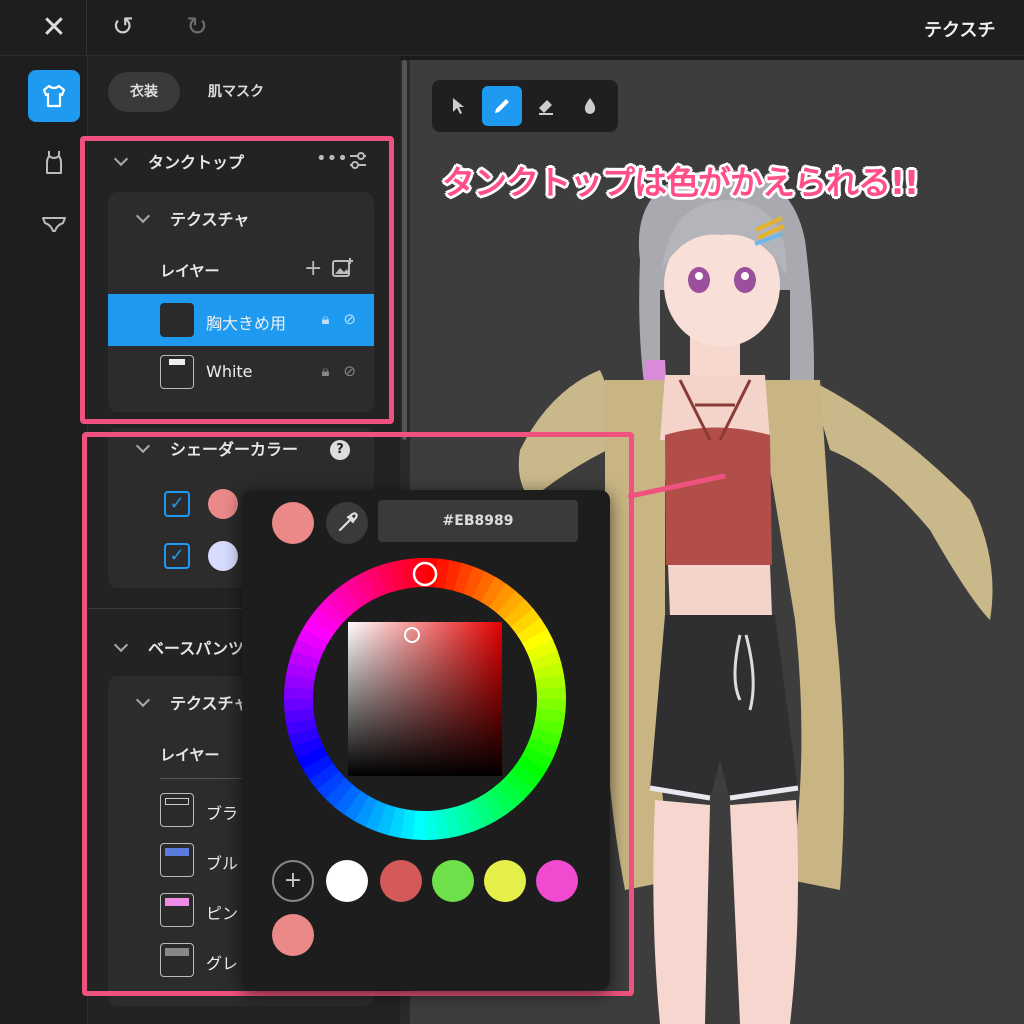  I want to click on tab-outfit: 衣装, so click(144, 92).